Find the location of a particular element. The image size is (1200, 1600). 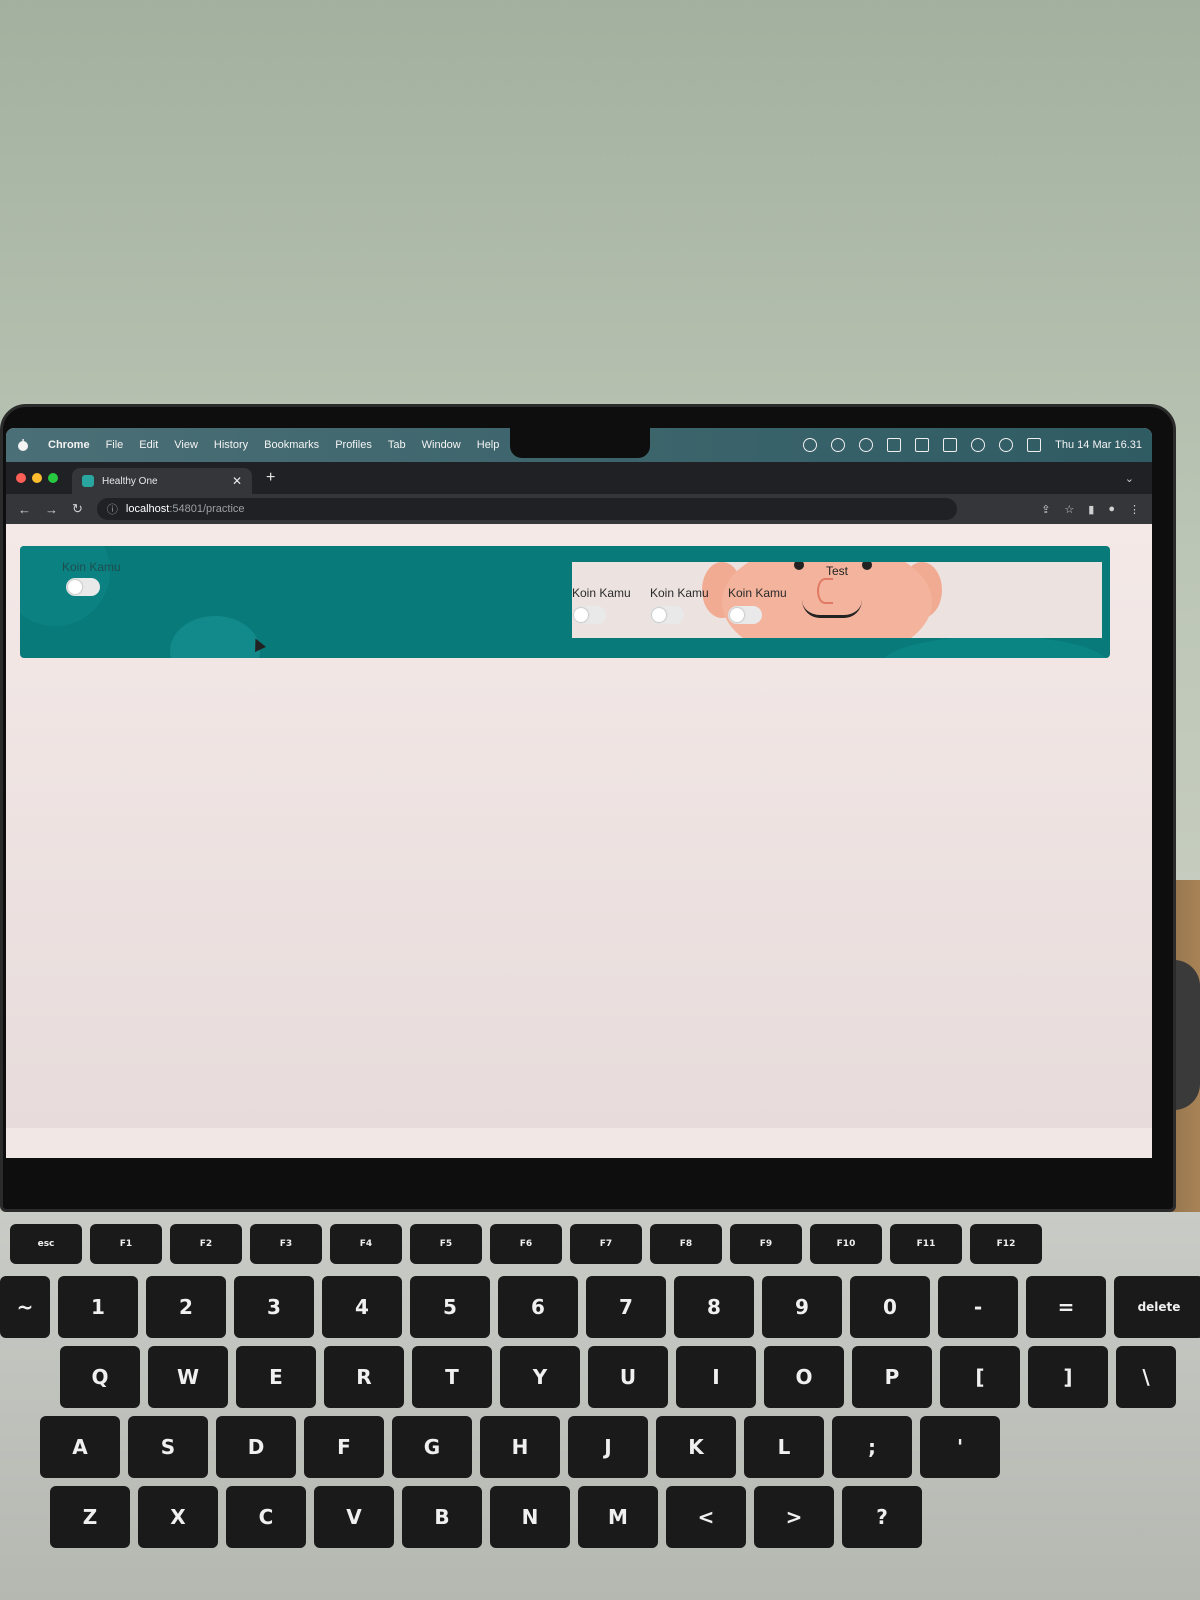

key-f: F is located at coordinates (344, 1447).